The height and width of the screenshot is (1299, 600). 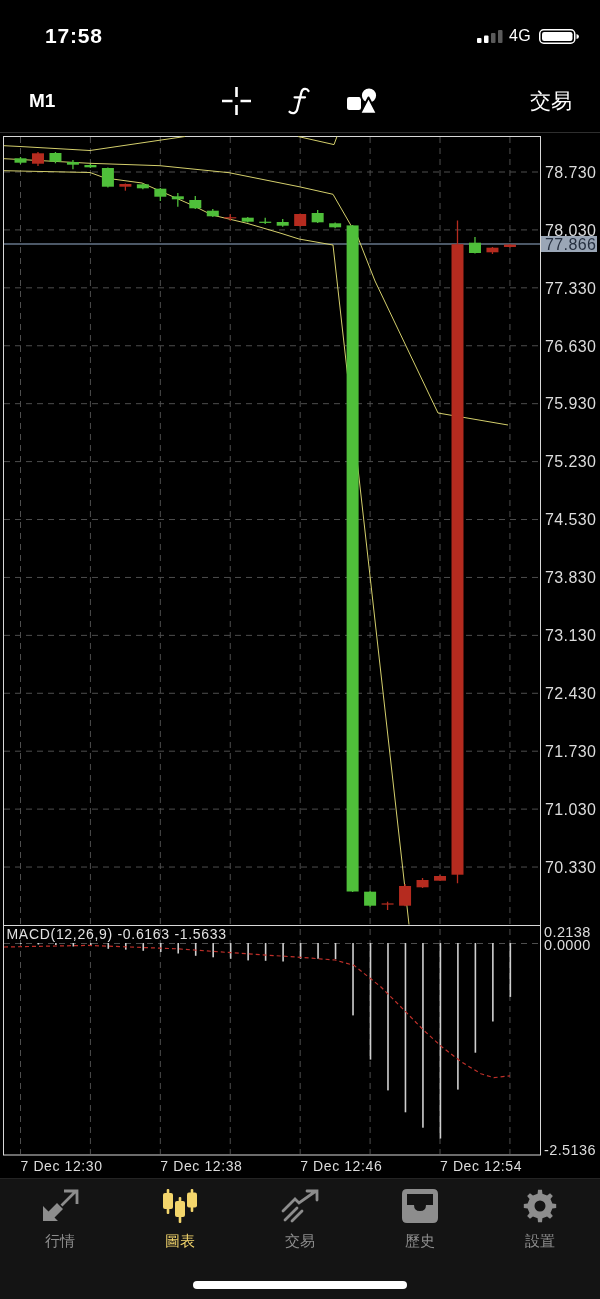 What do you see at coordinates (551, 101) in the screenshot?
I see `trade-link: 交易` at bounding box center [551, 101].